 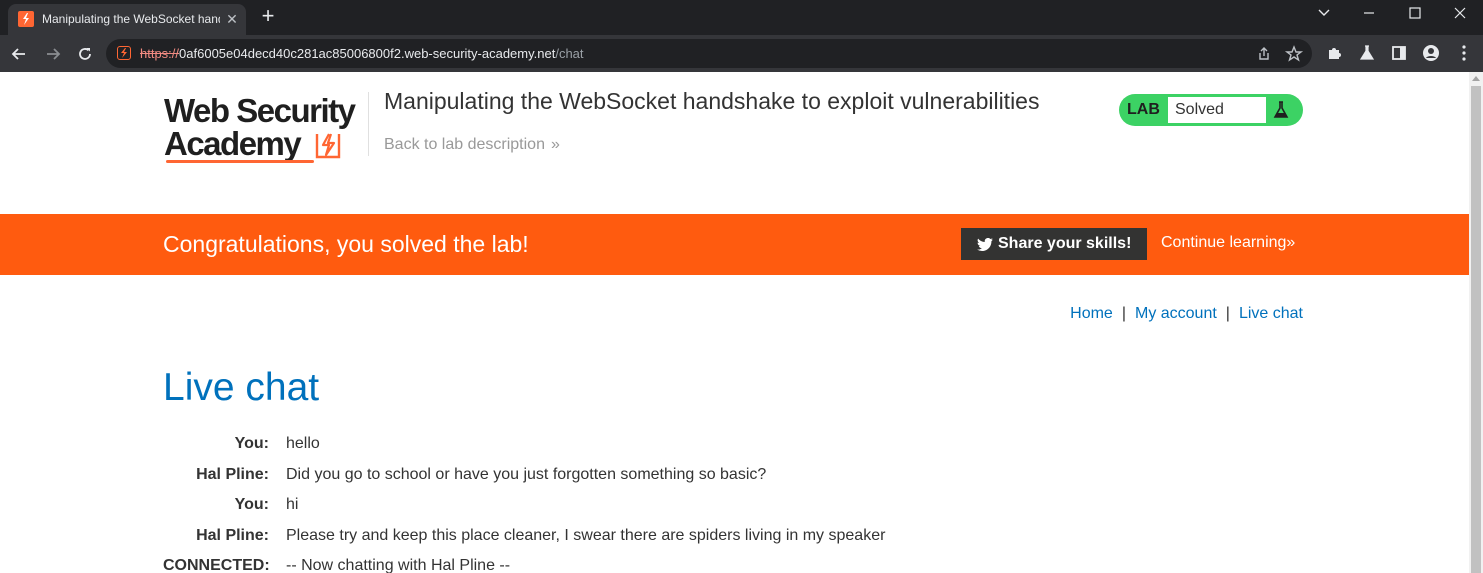 I want to click on scrollbar-thumb, so click(x=1476, y=329).